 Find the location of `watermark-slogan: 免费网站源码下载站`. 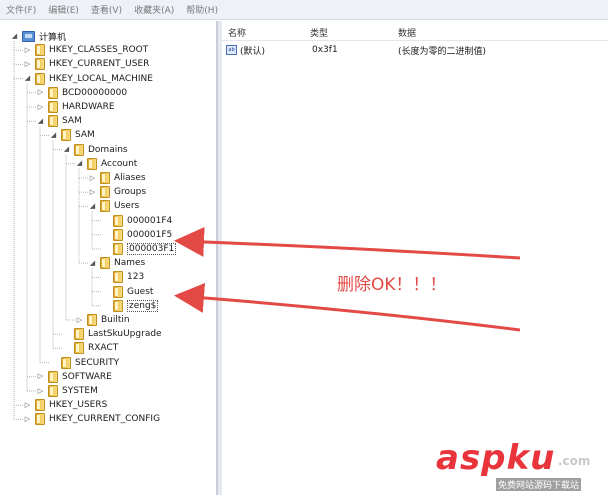

watermark-slogan: 免费网站源码下载站 is located at coordinates (539, 484).